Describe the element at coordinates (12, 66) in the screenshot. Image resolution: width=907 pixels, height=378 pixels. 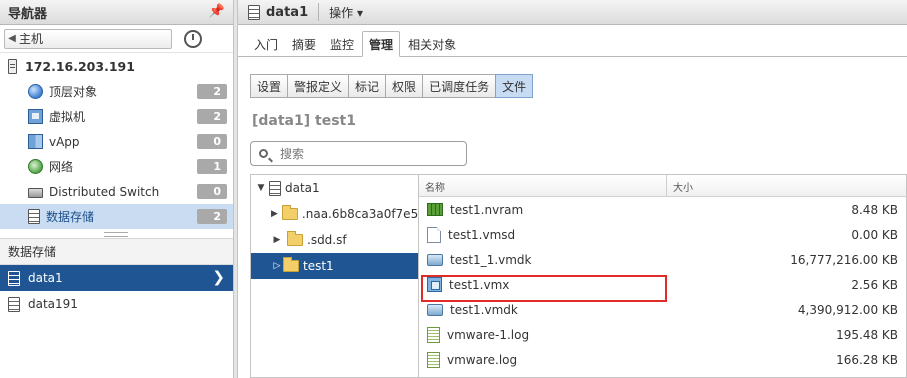
I see `host-icon` at that location.